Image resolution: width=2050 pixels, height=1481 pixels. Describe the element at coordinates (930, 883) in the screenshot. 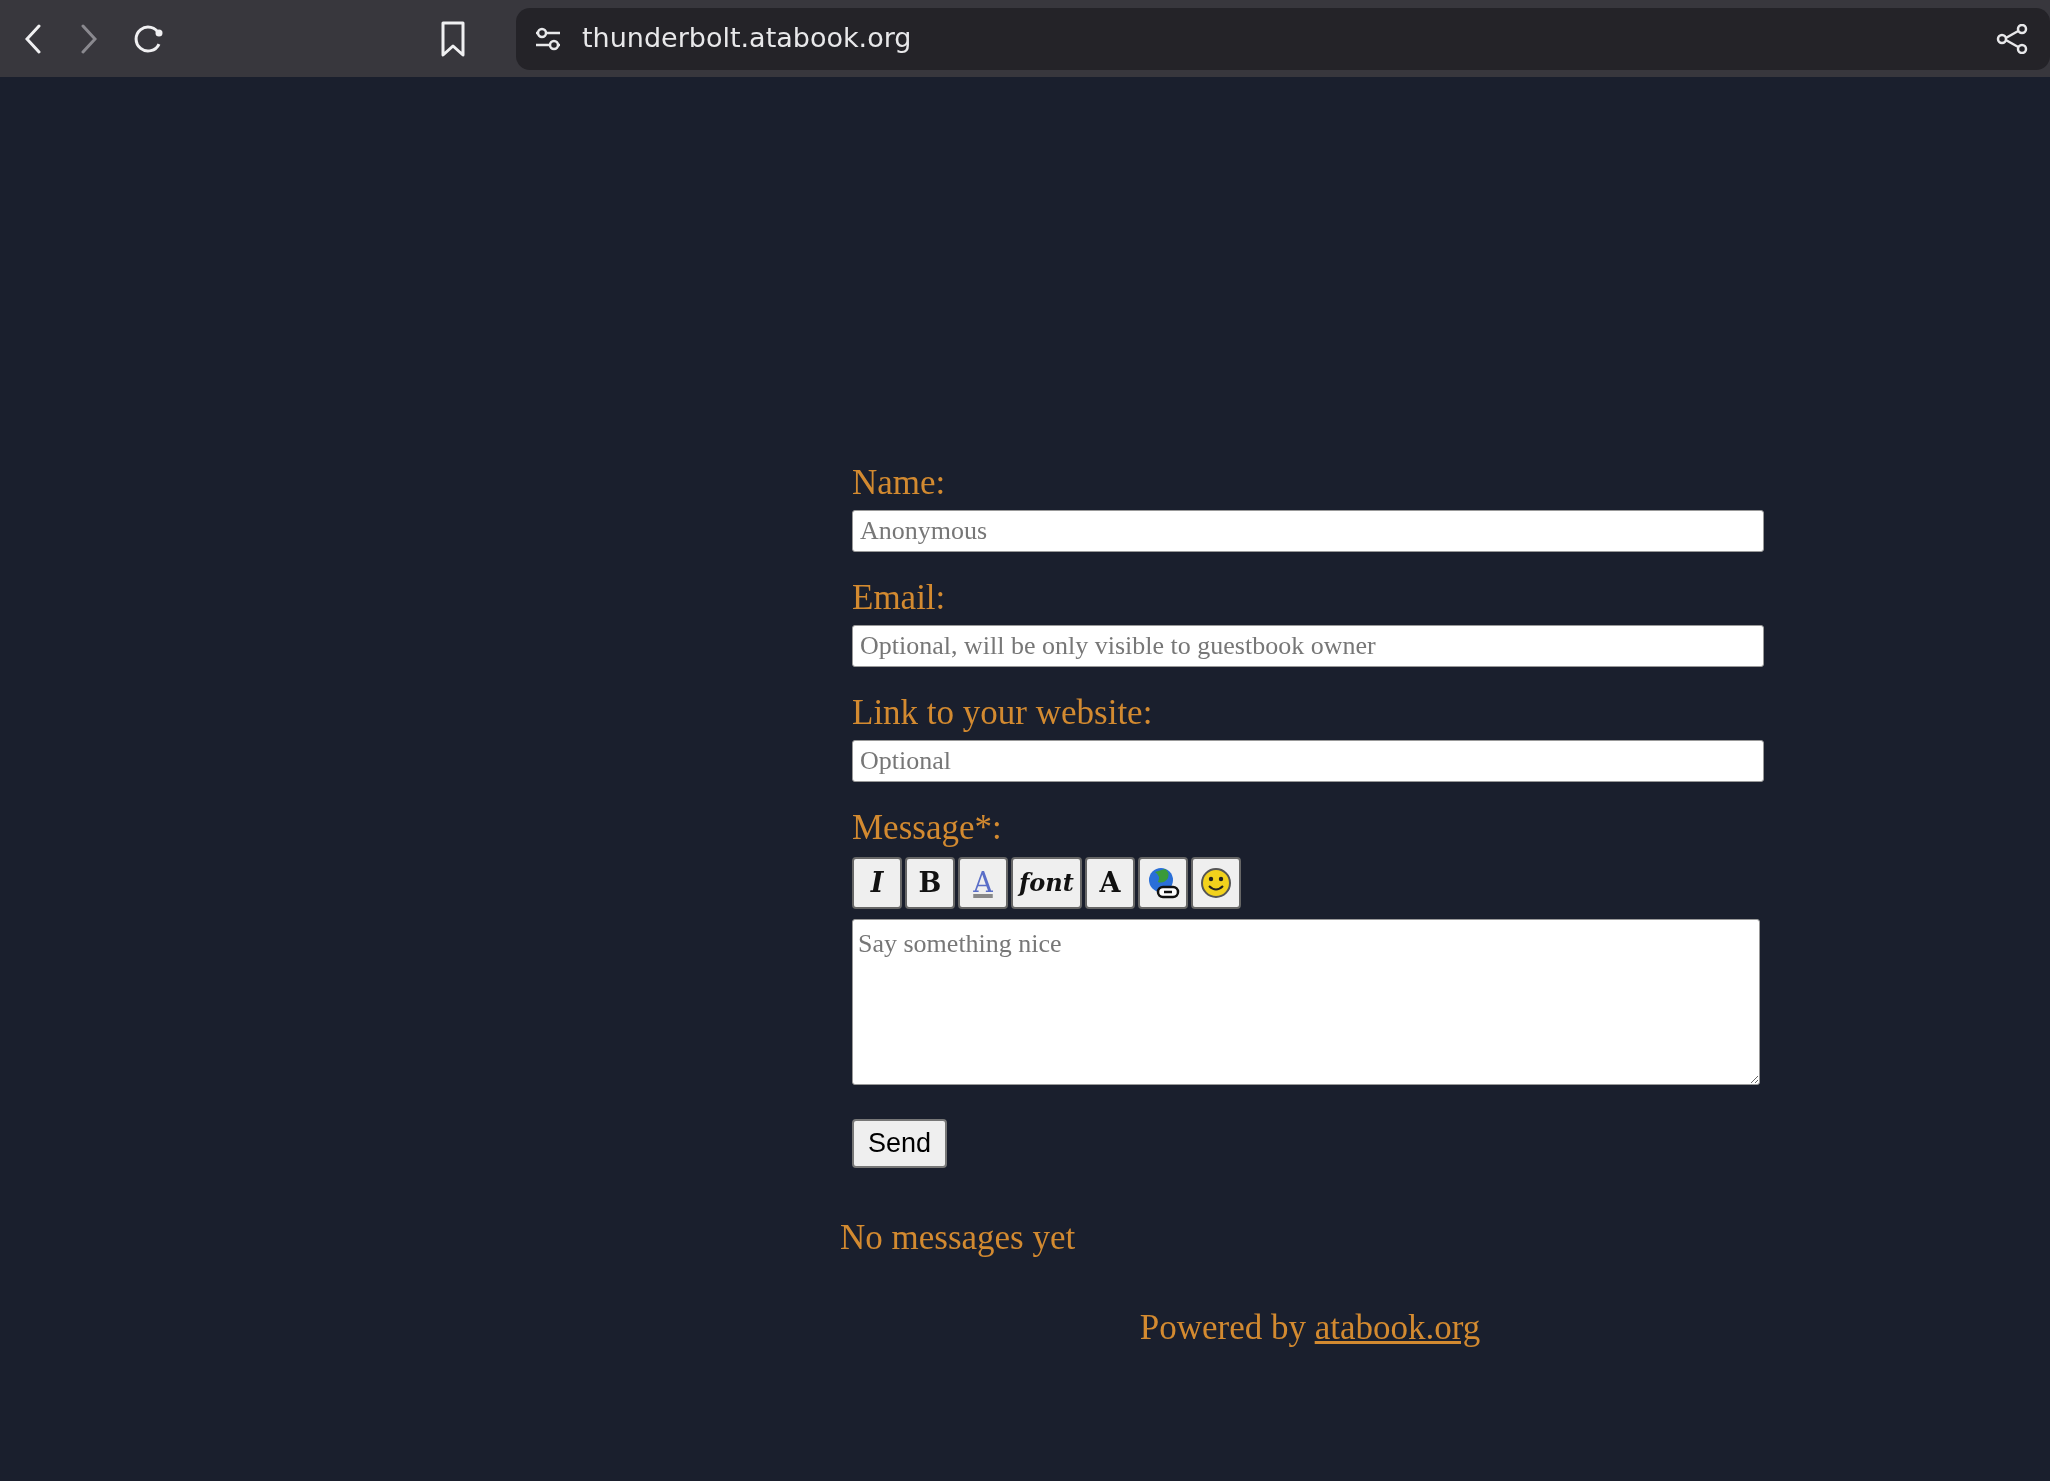

I see `bold-button: B` at that location.